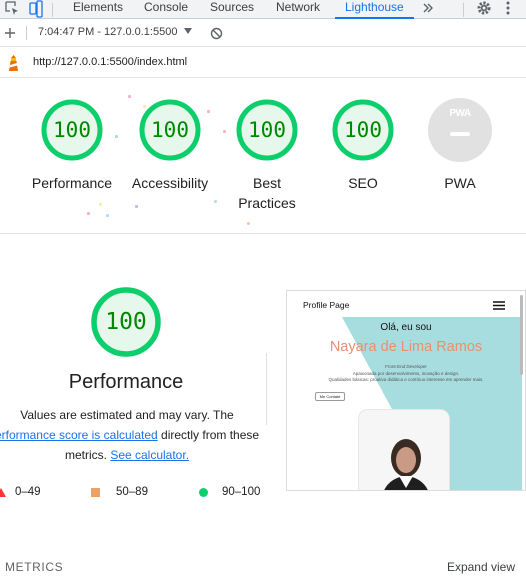 The width and height of the screenshot is (526, 587). What do you see at coordinates (110, 62) in the screenshot?
I see `report-url: http://127.0.0.1:5500/index.html` at bounding box center [110, 62].